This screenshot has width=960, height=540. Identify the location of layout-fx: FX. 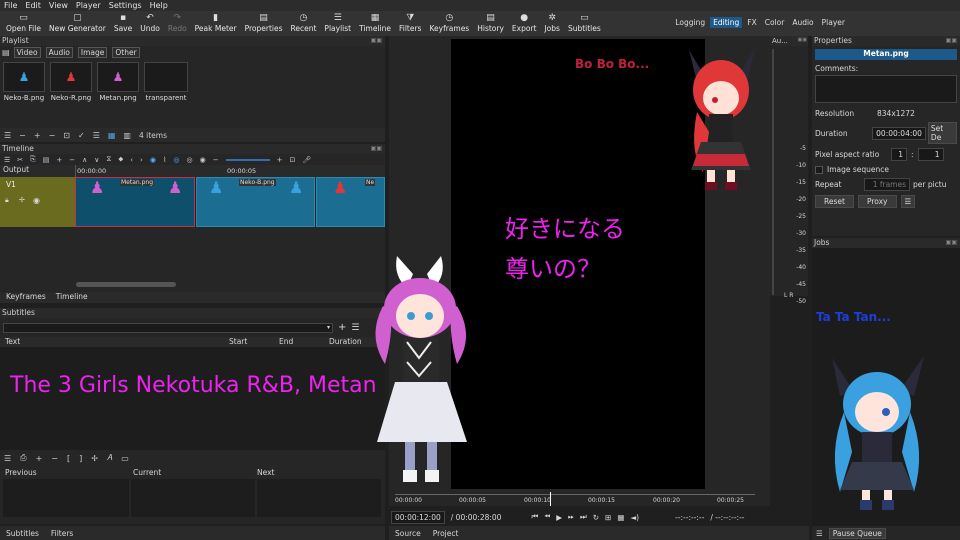
(751, 22).